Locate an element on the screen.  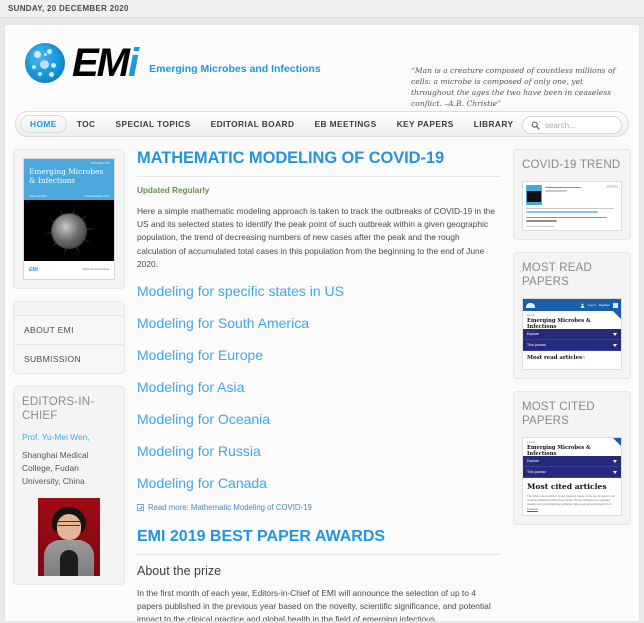
thumb-heading-arrow: » is located at coordinates (584, 358).